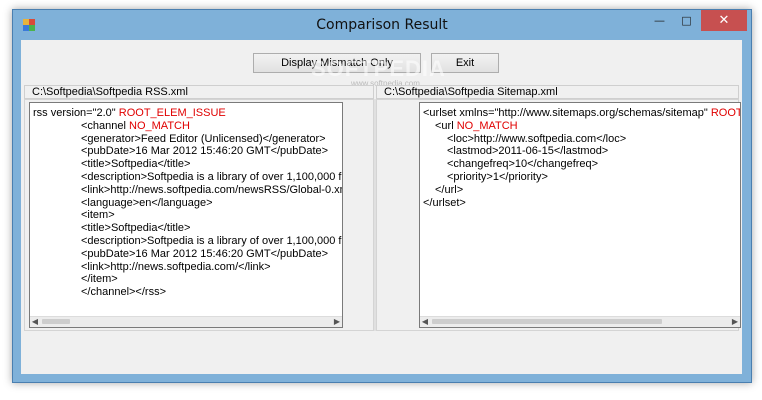  I want to click on minimize-button: —, so click(659, 20).